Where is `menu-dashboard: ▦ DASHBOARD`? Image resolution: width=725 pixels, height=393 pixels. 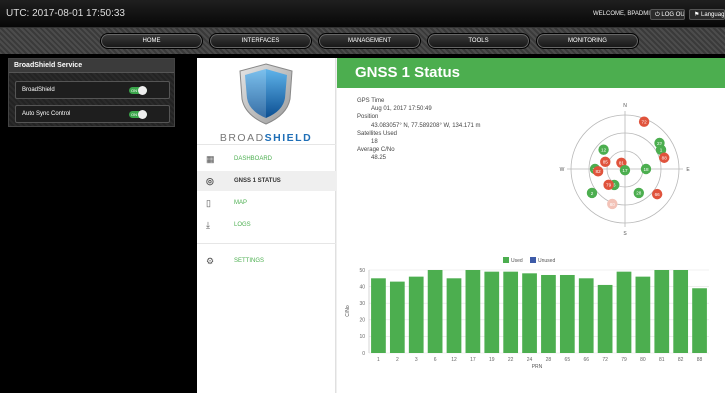 menu-dashboard: ▦ DASHBOARD is located at coordinates (266, 159).